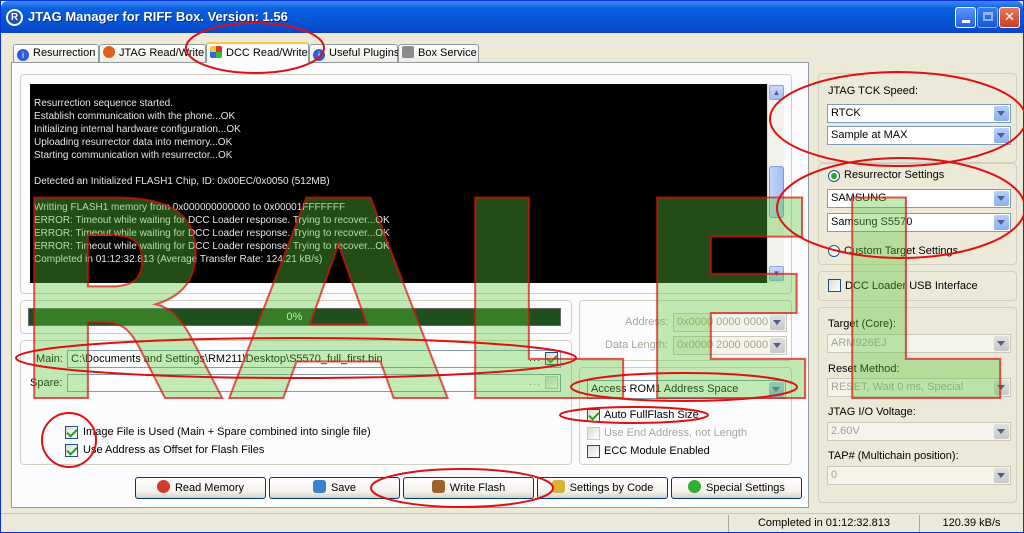 This screenshot has height=533, width=1024. I want to click on tab-label: DCC Read/Write, so click(267, 53).